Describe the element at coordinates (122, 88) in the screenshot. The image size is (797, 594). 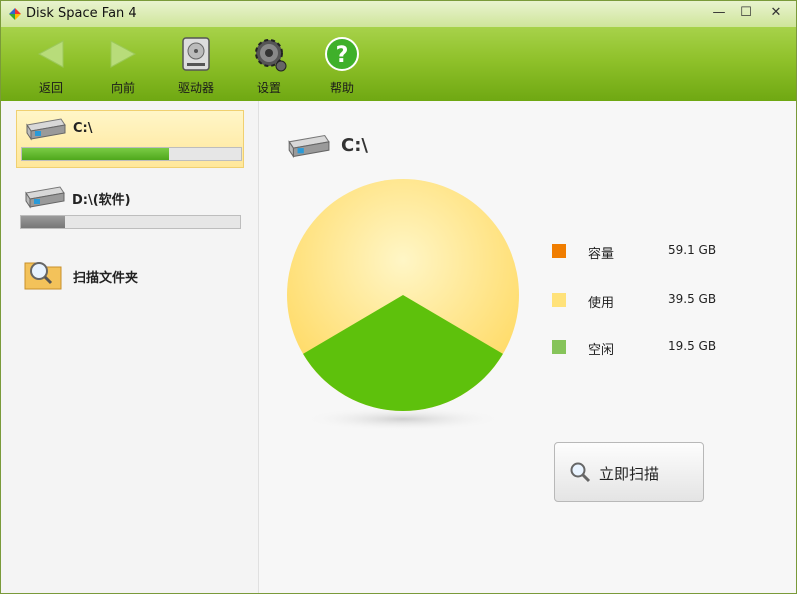
I see `forward-label: 向前` at that location.